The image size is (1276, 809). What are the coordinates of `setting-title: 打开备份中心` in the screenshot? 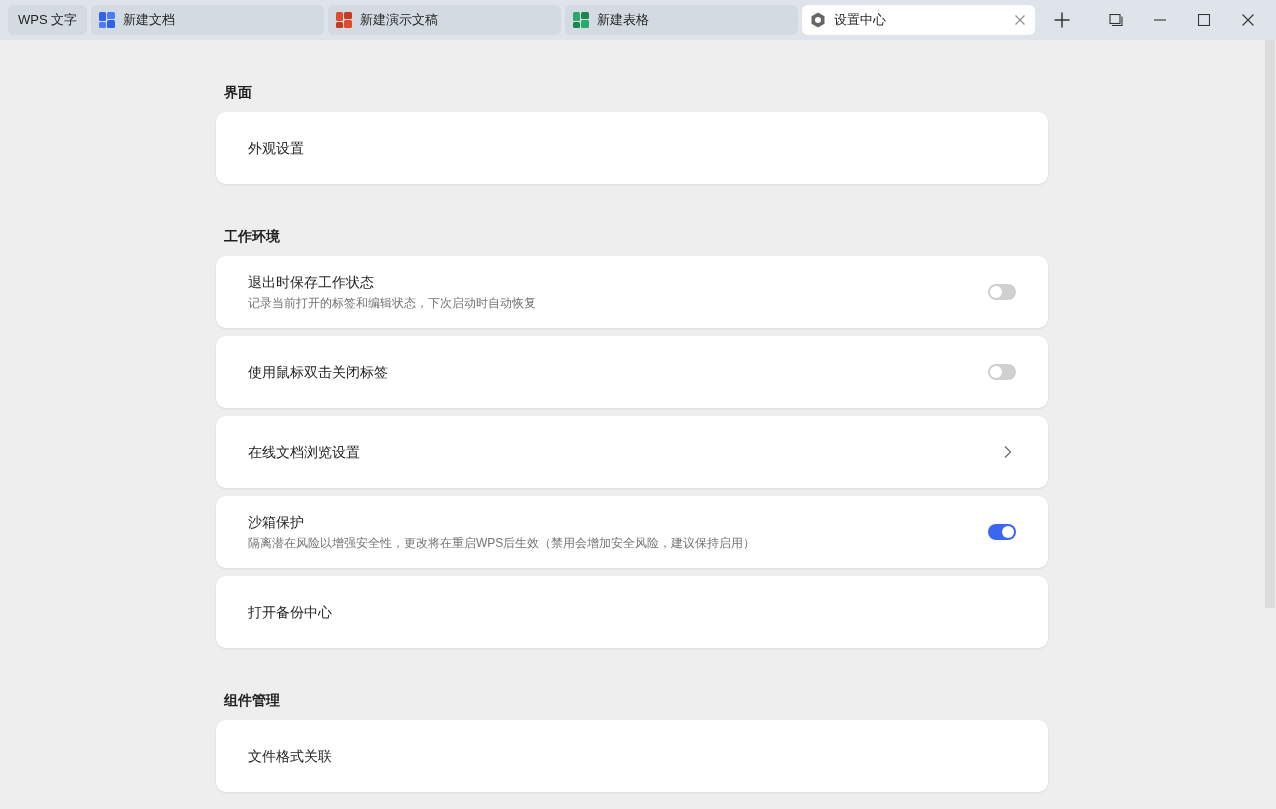 It's located at (290, 612).